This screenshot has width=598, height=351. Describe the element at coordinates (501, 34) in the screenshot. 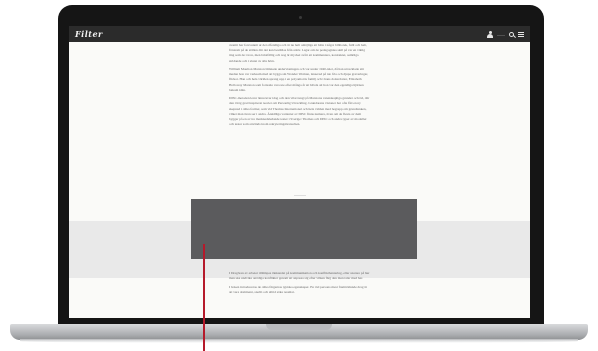

I see `user-label: ——` at that location.